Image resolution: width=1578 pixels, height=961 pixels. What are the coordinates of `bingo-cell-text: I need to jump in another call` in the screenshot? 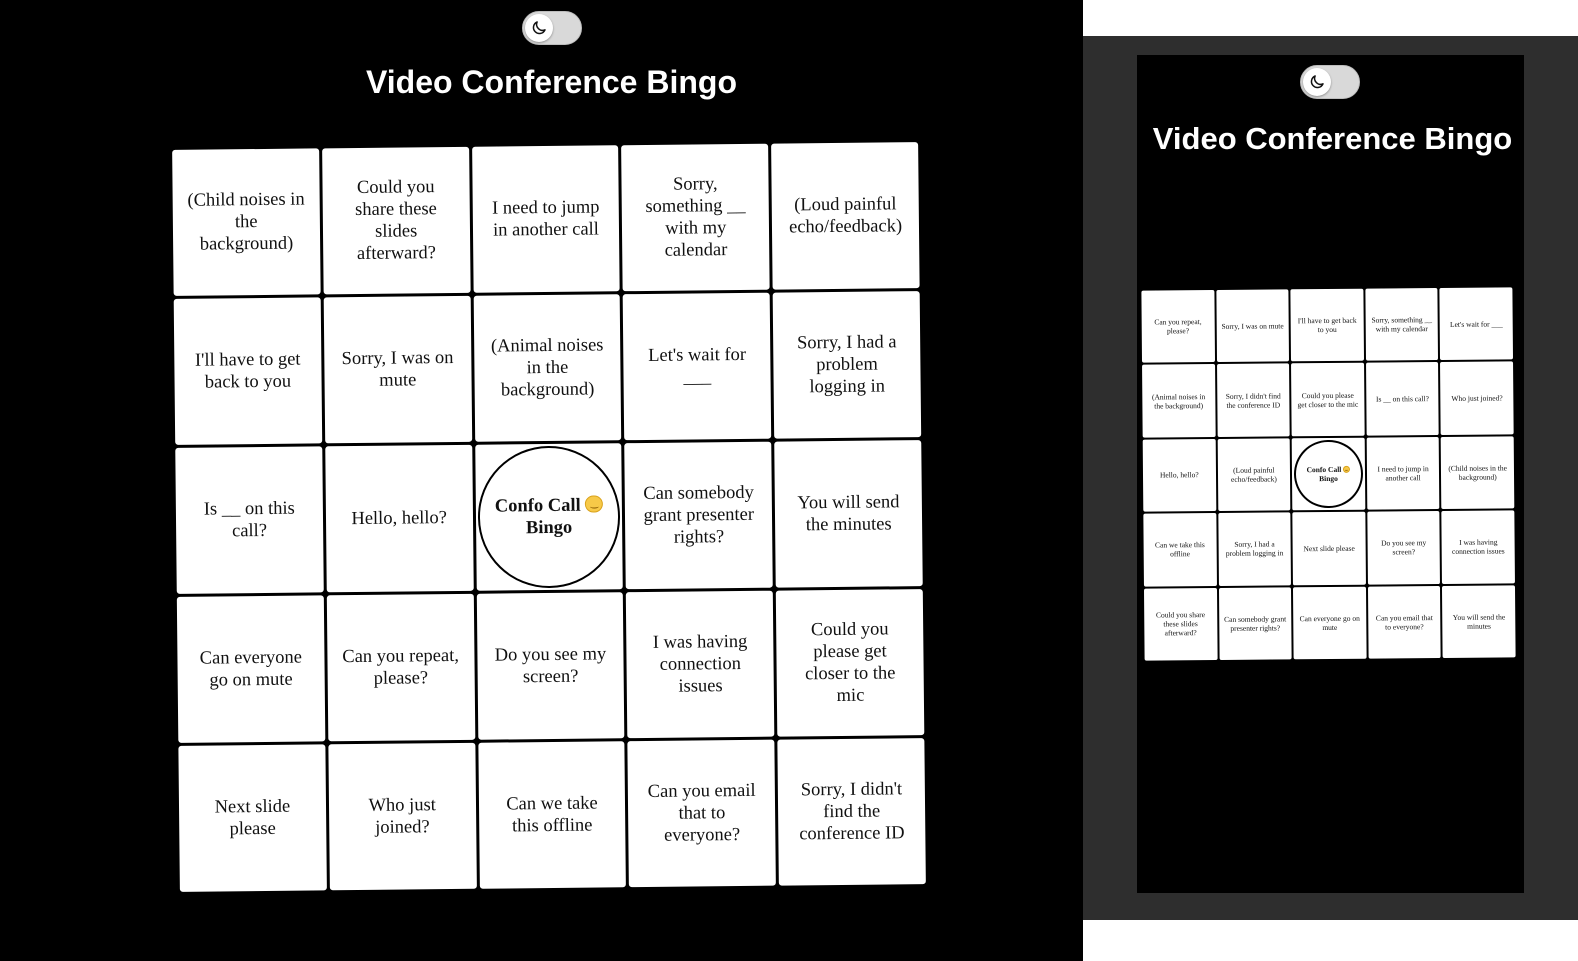 It's located at (545, 219).